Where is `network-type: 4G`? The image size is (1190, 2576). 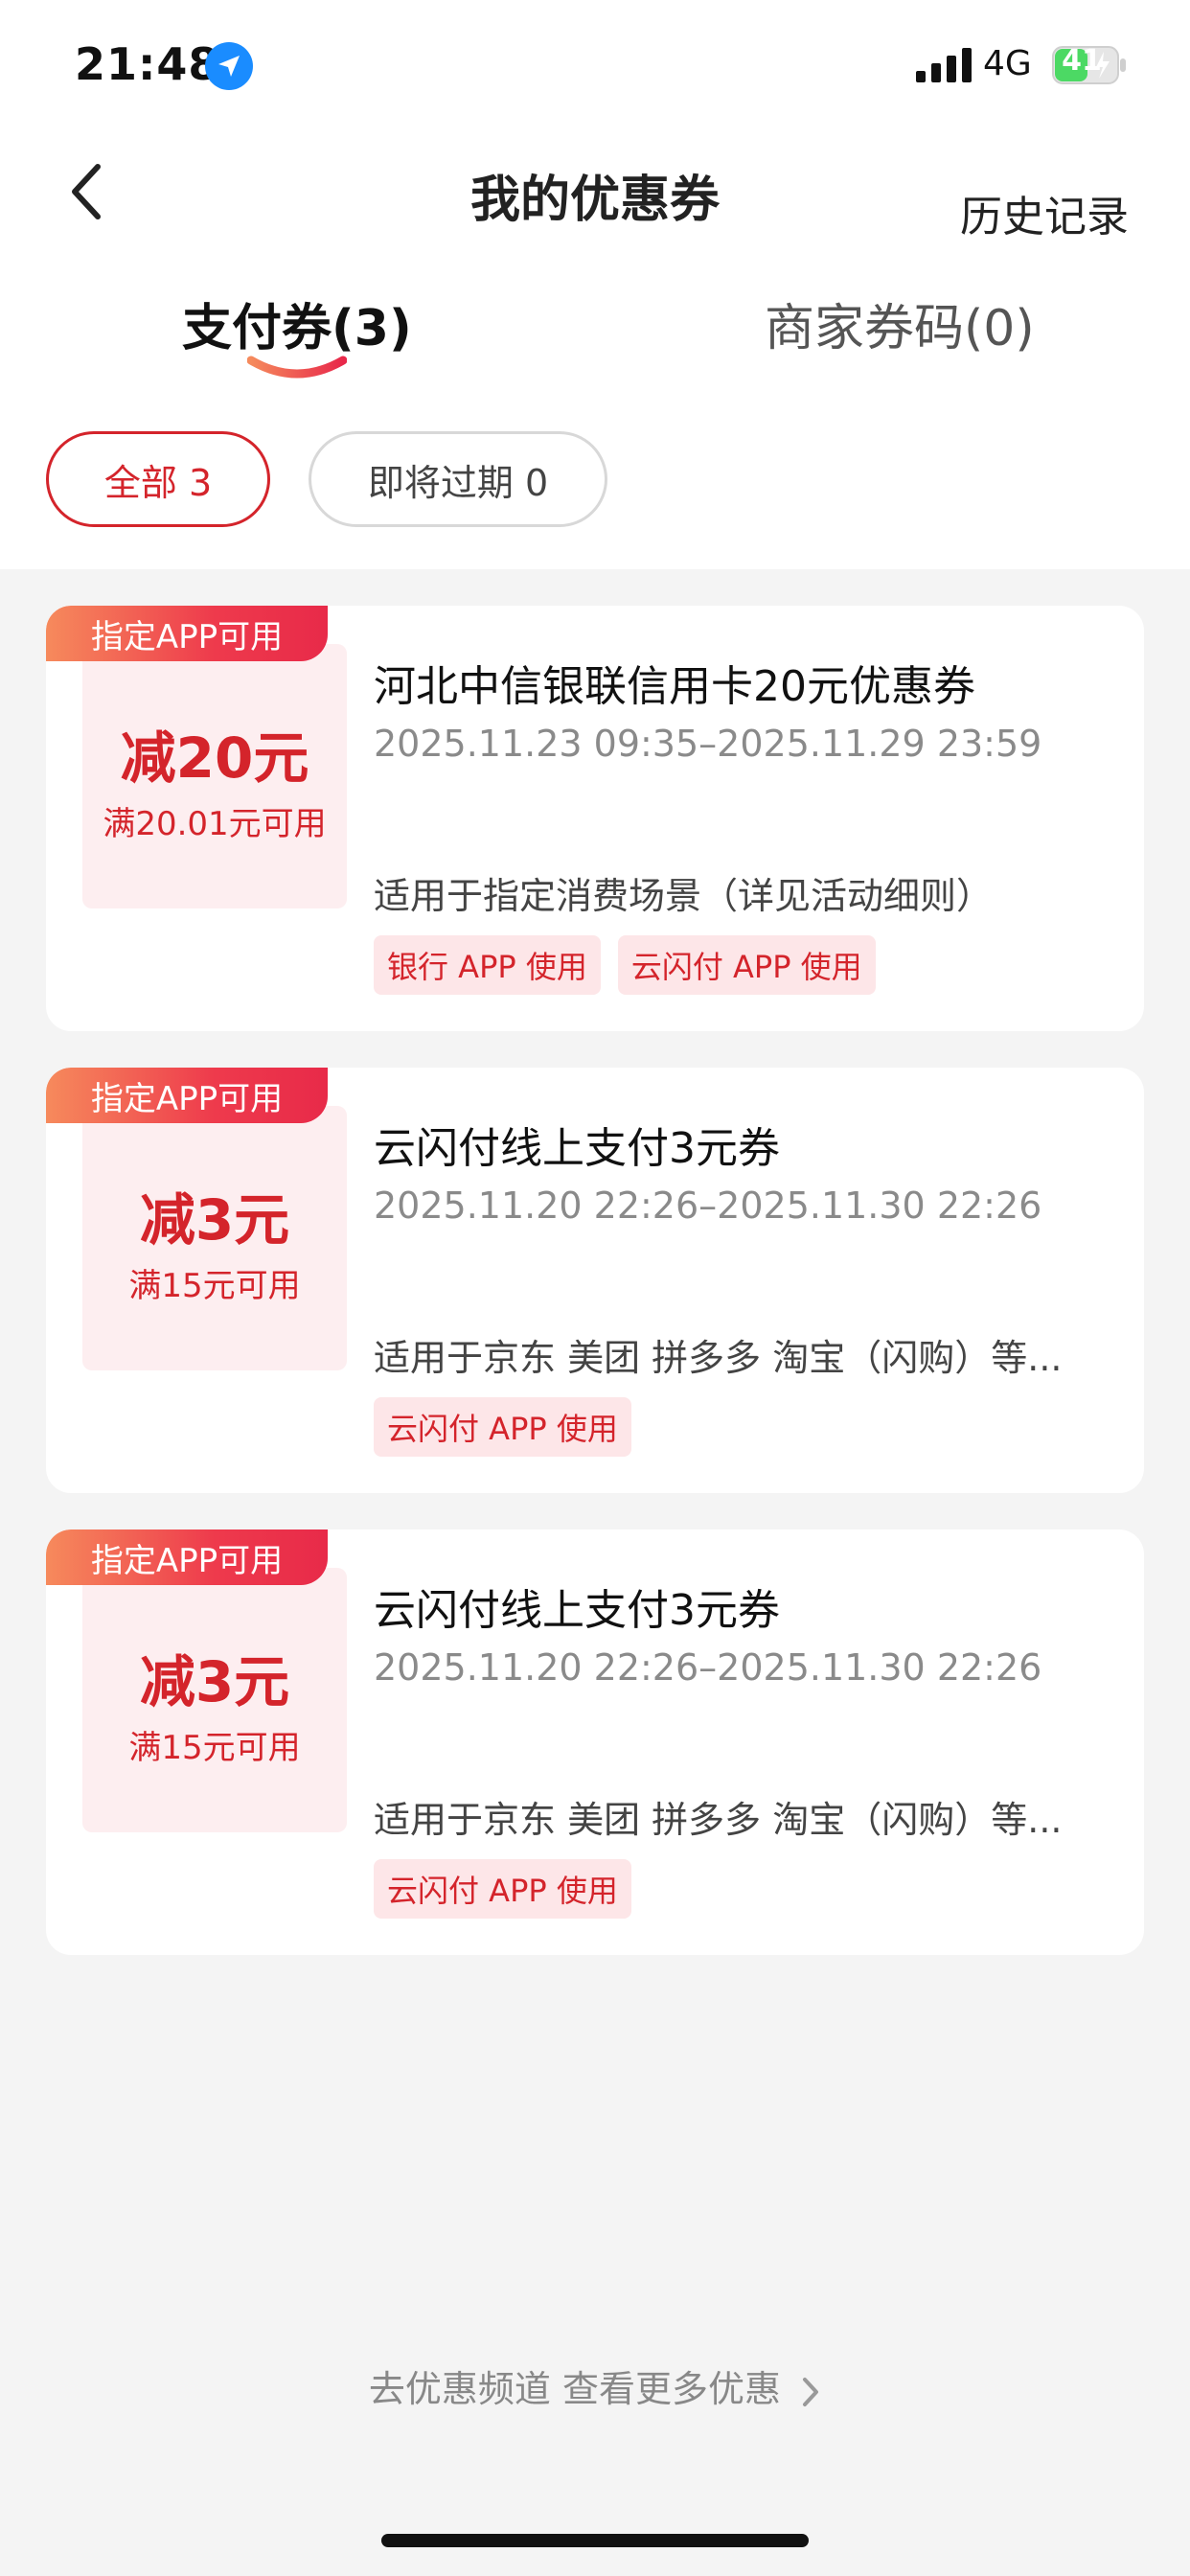 network-type: 4G is located at coordinates (1008, 63).